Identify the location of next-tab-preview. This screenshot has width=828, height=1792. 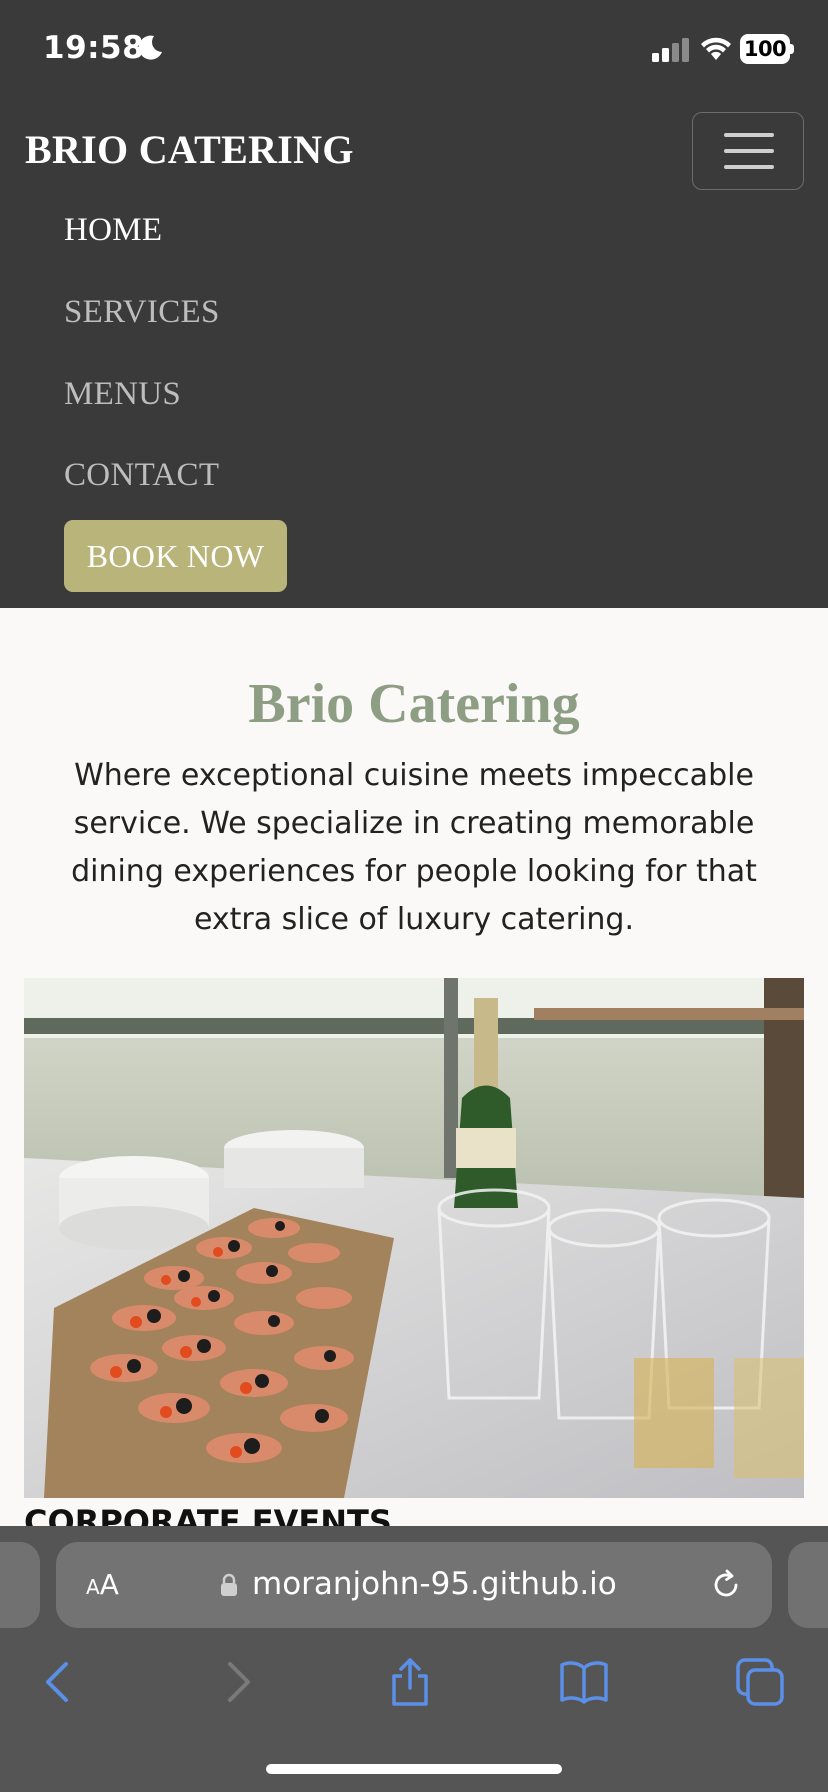
(808, 1585).